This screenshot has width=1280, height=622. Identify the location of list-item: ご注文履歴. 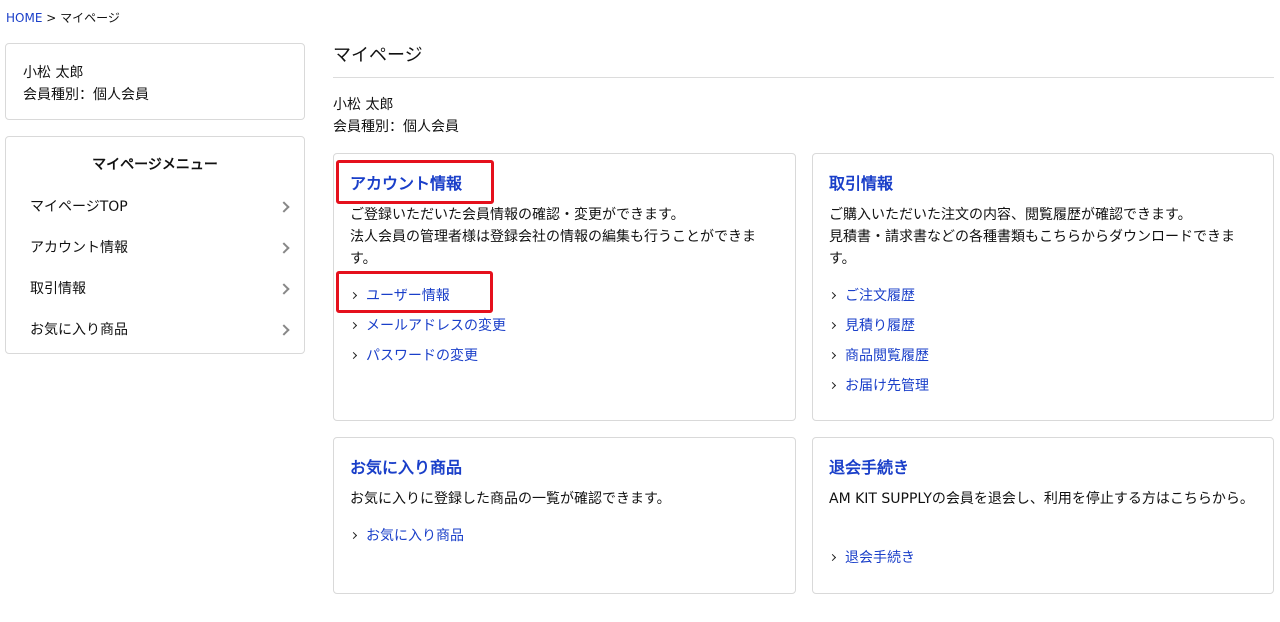
(878, 301).